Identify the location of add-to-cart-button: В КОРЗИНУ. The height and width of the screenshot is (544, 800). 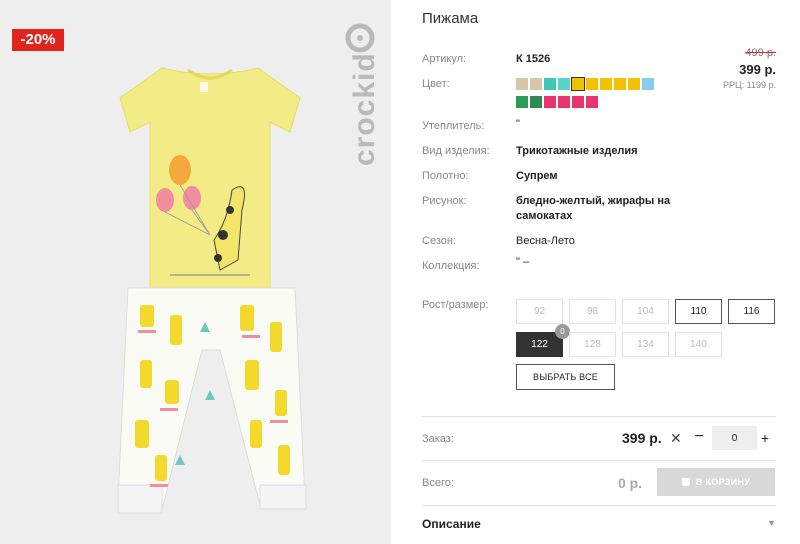
(716, 482).